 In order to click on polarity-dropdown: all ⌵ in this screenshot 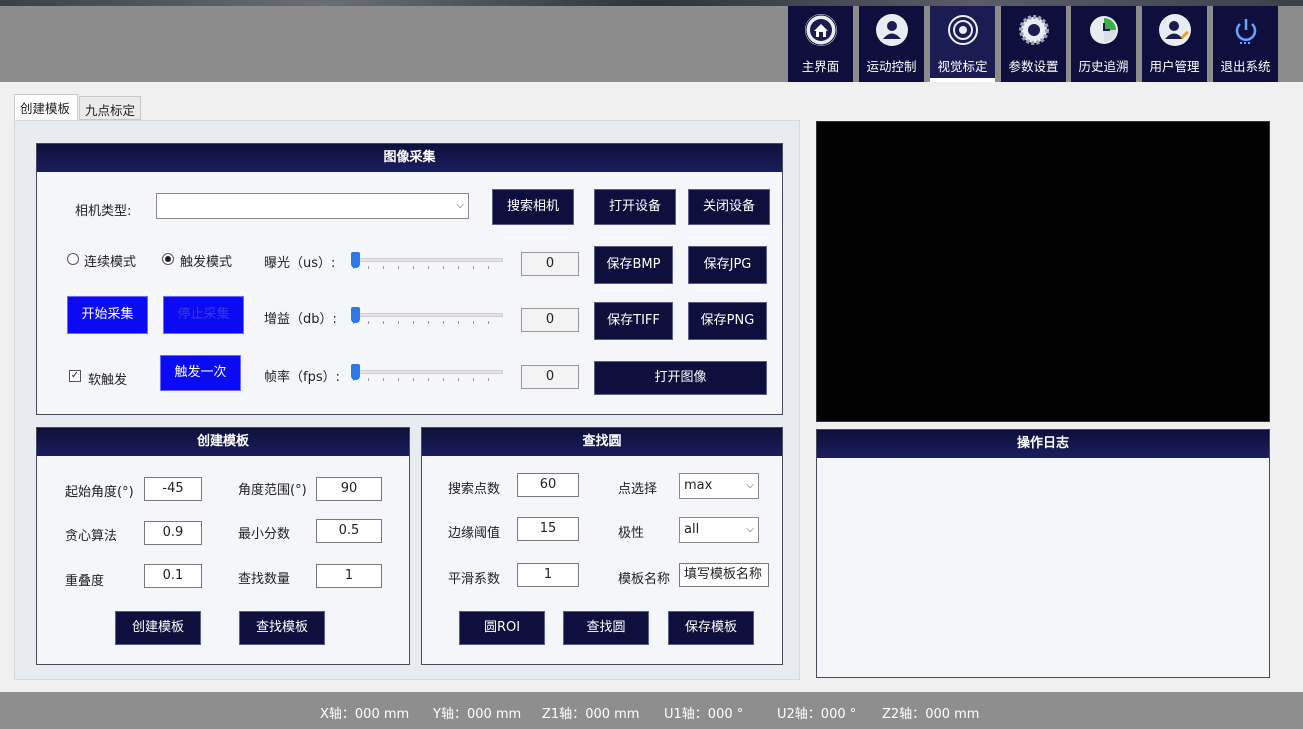, I will do `click(719, 530)`.